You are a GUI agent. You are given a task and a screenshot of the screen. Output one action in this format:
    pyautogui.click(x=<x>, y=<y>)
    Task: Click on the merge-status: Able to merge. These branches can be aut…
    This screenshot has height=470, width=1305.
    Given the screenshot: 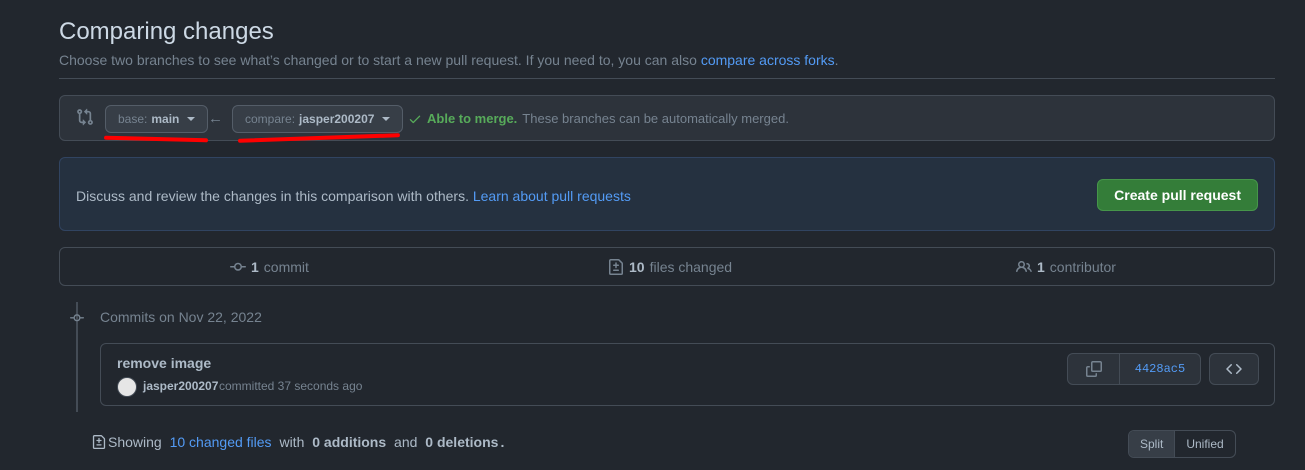 What is the action you would take?
    pyautogui.click(x=598, y=118)
    